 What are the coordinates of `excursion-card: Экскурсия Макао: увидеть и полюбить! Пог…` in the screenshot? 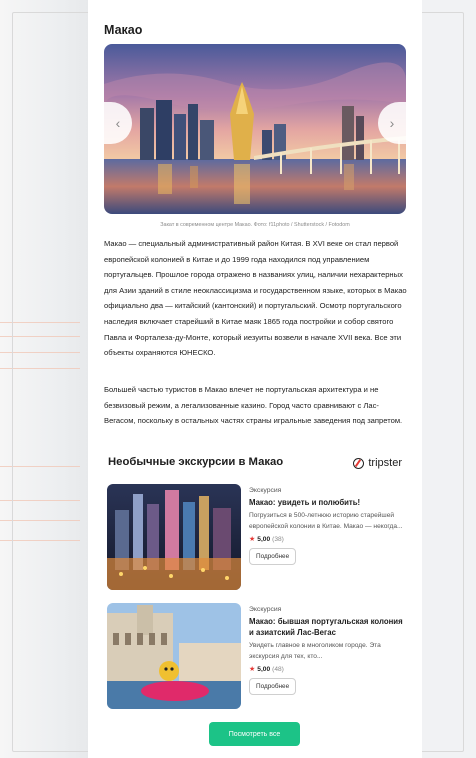 It's located at (255, 538).